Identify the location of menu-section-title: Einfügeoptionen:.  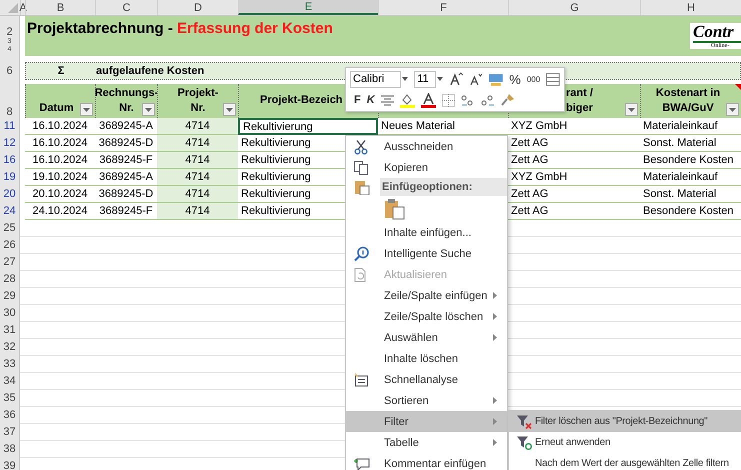
(443, 187).